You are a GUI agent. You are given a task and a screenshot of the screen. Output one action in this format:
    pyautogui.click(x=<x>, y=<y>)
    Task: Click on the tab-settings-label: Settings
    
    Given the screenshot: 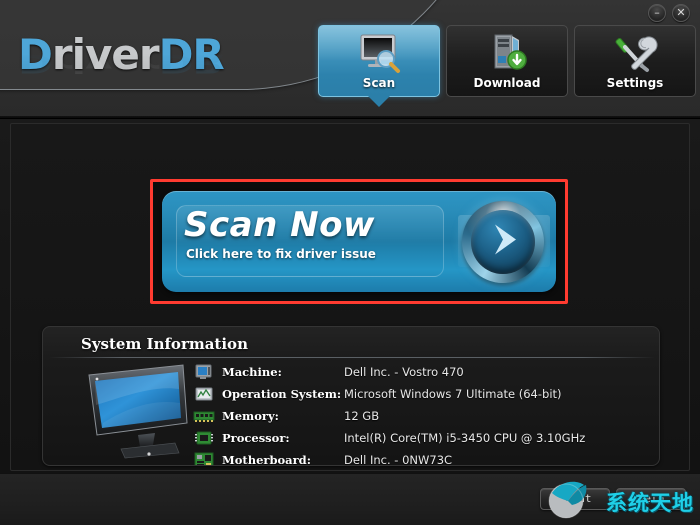 What is the action you would take?
    pyautogui.click(x=635, y=83)
    